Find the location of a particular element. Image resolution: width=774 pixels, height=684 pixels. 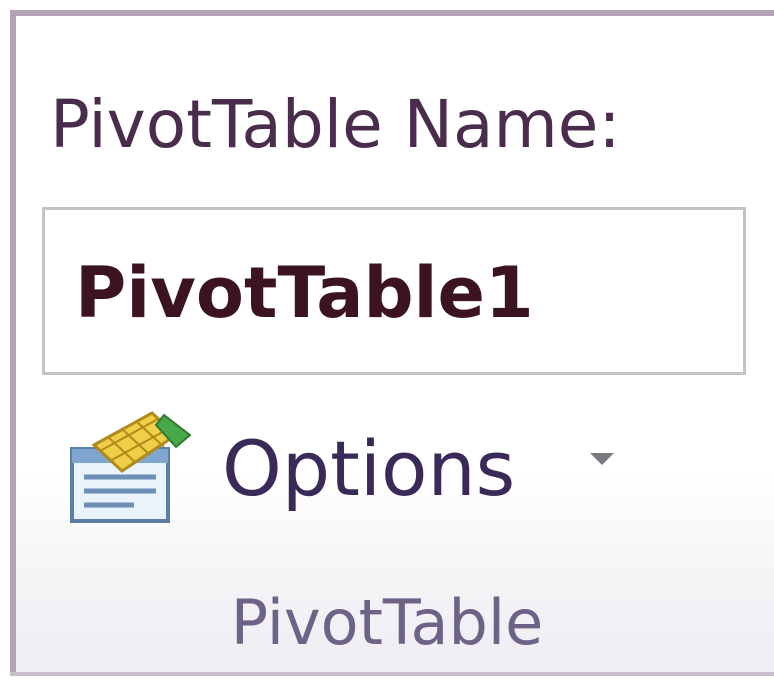

group-border-bottom is located at coordinates (392, 674).